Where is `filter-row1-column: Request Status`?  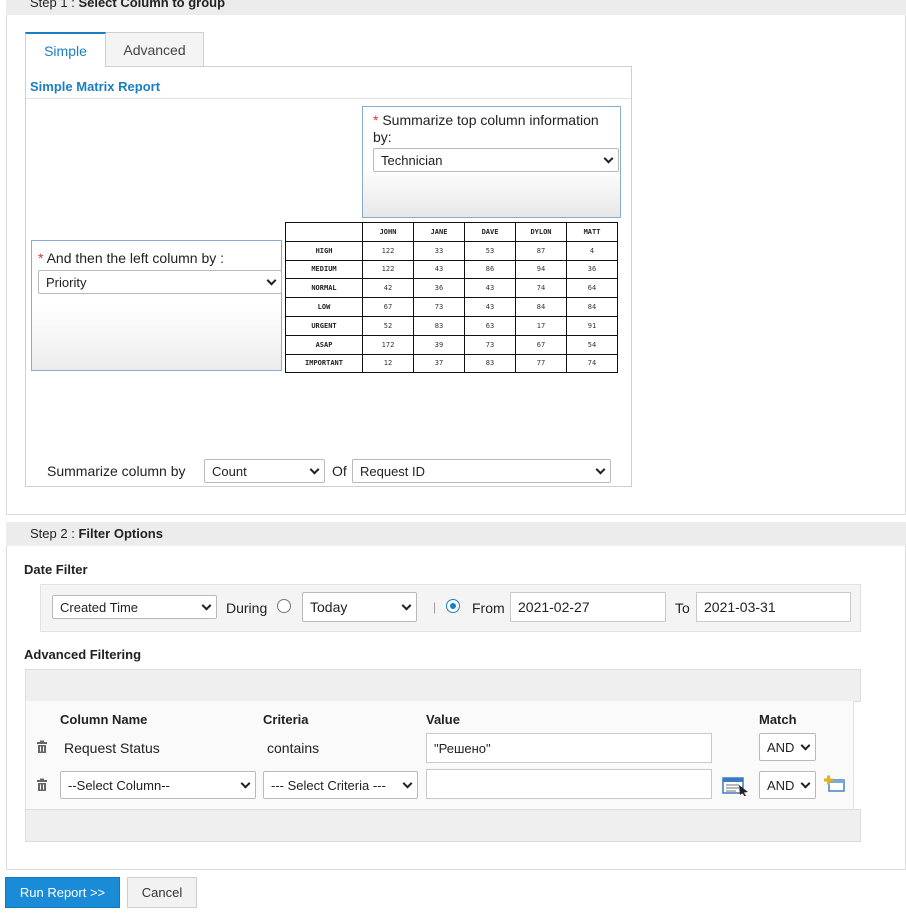 filter-row1-column: Request Status is located at coordinates (112, 748).